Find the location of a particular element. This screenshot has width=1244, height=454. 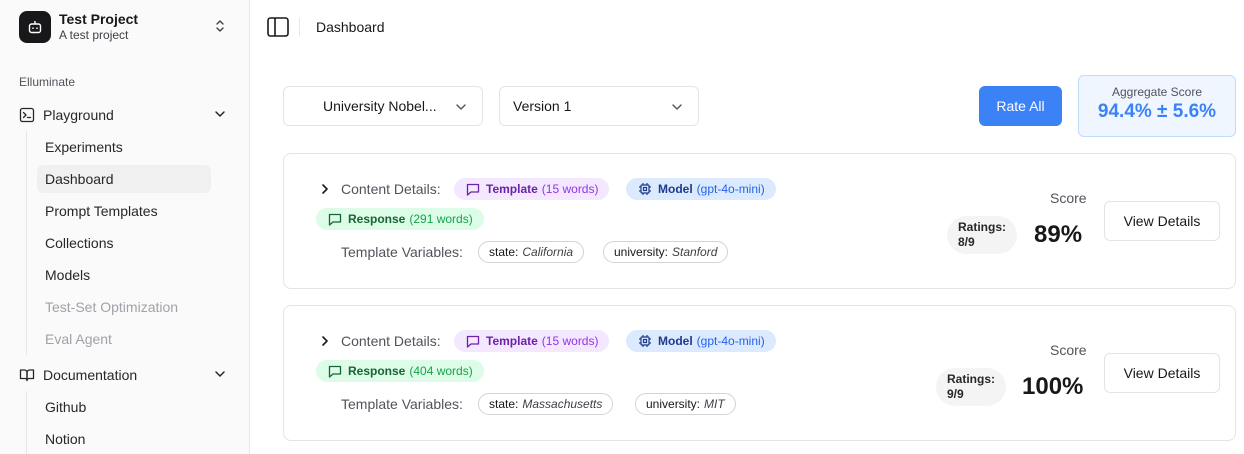

nav-documentation-label: Documentation is located at coordinates (90, 375).